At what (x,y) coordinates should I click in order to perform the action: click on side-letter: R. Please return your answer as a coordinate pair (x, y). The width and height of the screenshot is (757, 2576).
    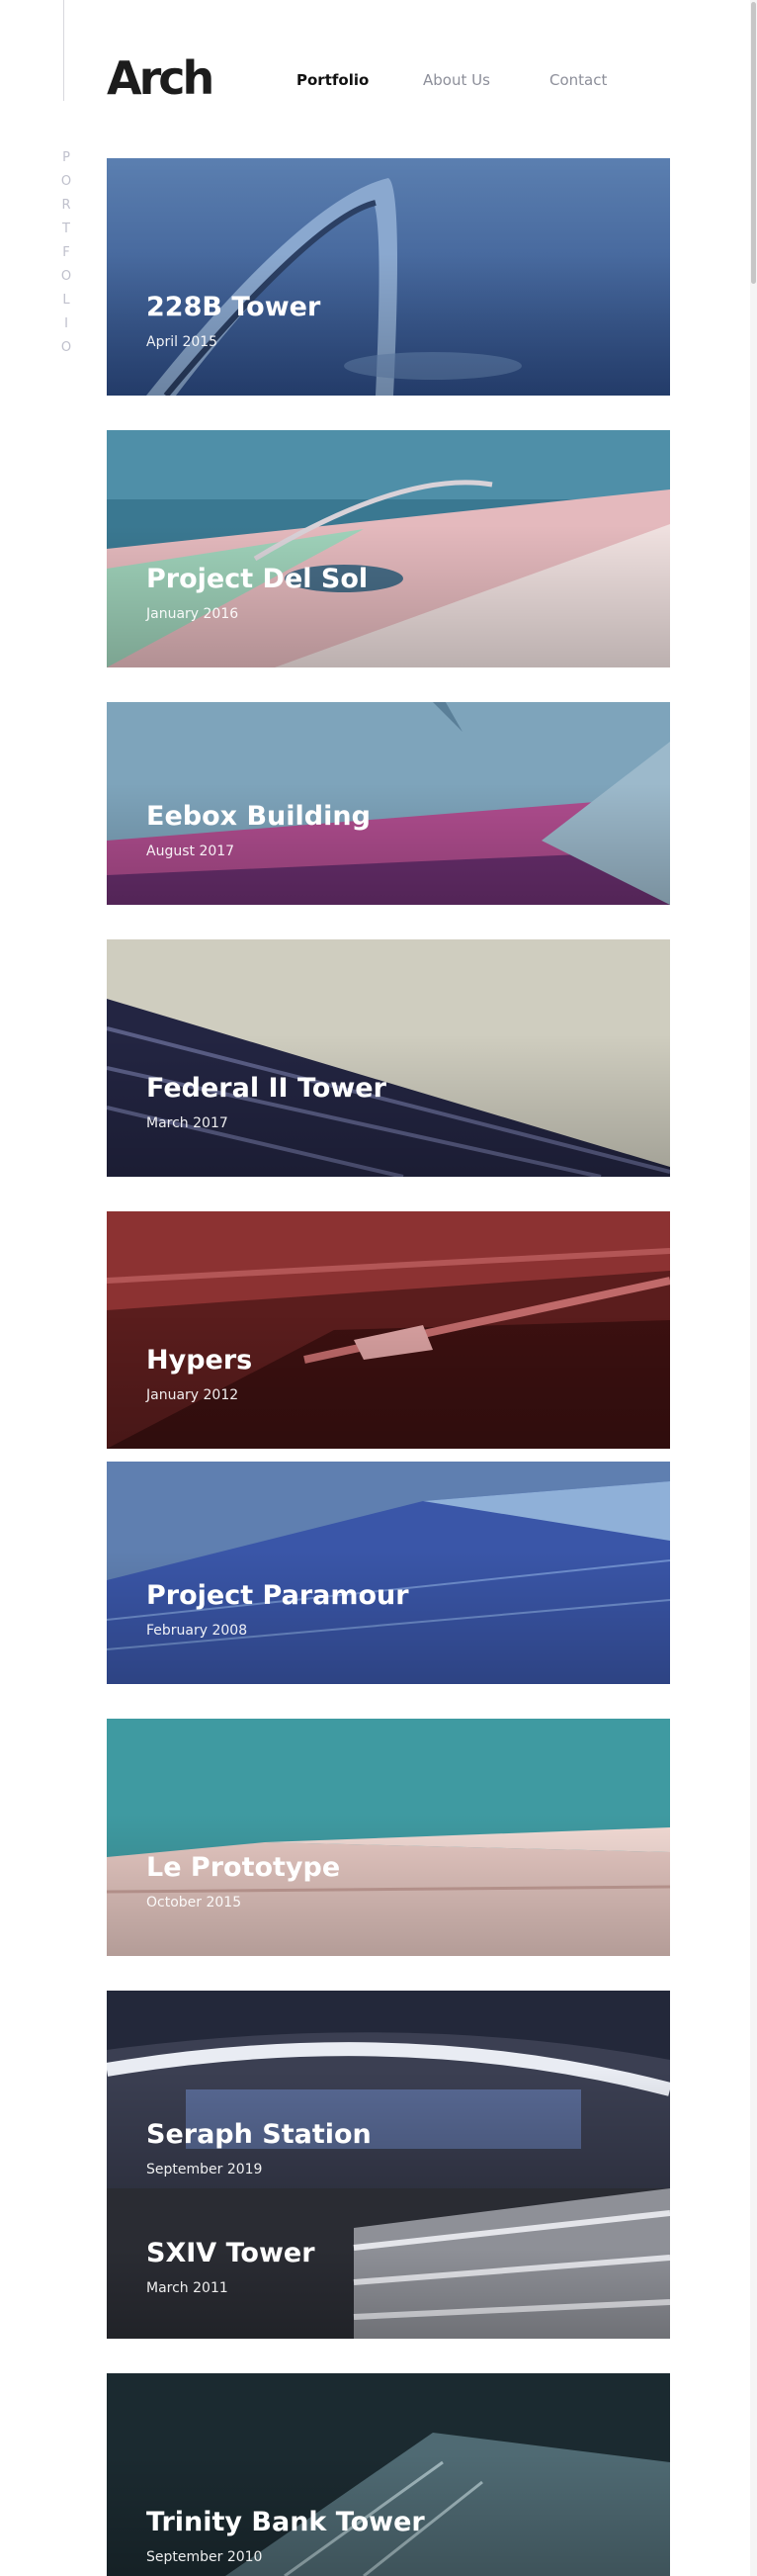
    Looking at the image, I should click on (66, 205).